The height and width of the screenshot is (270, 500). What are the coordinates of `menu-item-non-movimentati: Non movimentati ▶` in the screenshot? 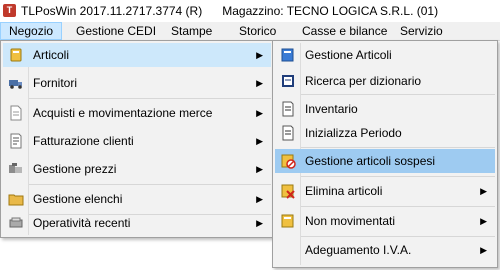 It's located at (385, 221).